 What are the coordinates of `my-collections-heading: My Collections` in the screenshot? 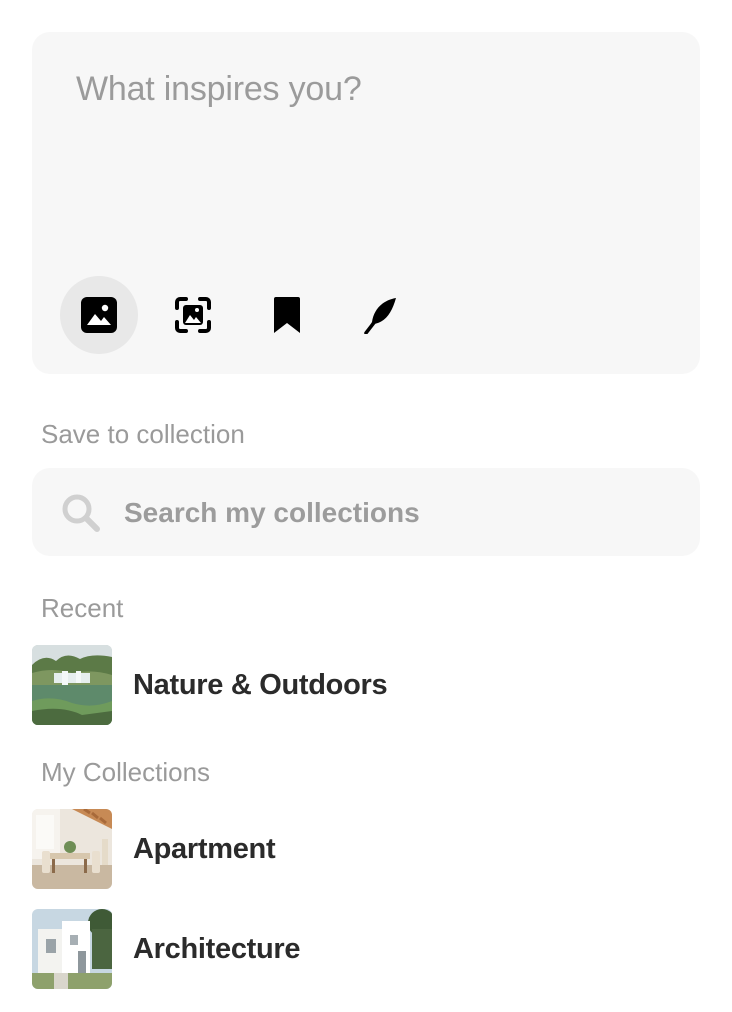 It's located at (126, 772).